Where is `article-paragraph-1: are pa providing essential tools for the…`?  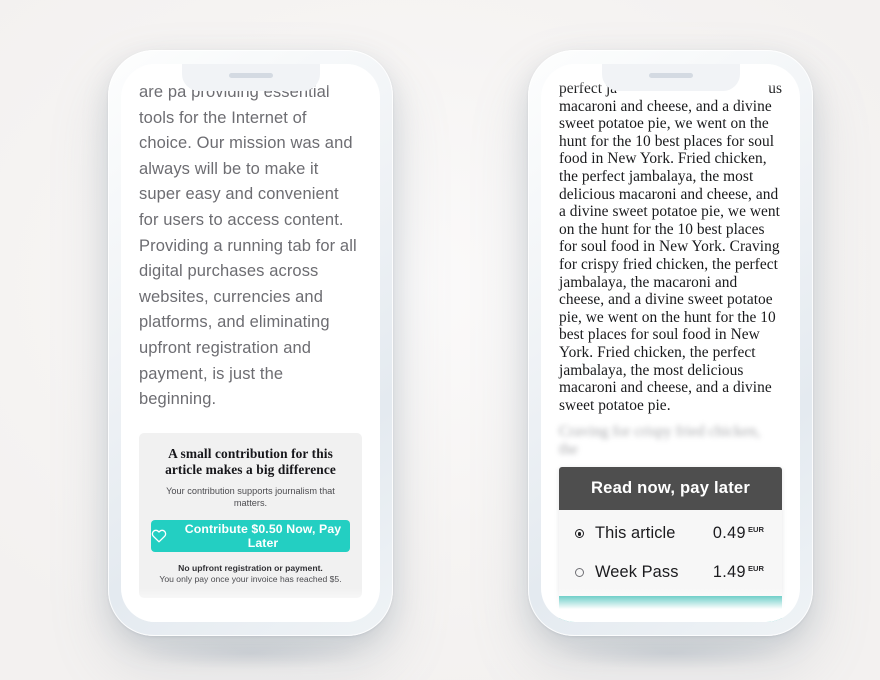 article-paragraph-1: are pa providing essential tools for the… is located at coordinates (246, 156).